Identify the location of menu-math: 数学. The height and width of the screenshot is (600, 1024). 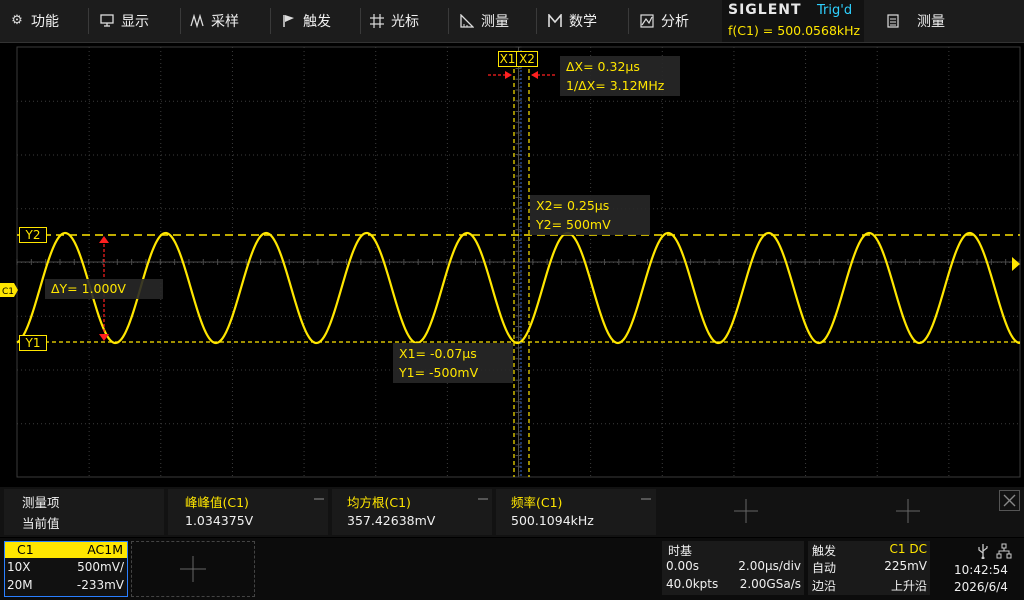
(572, 21).